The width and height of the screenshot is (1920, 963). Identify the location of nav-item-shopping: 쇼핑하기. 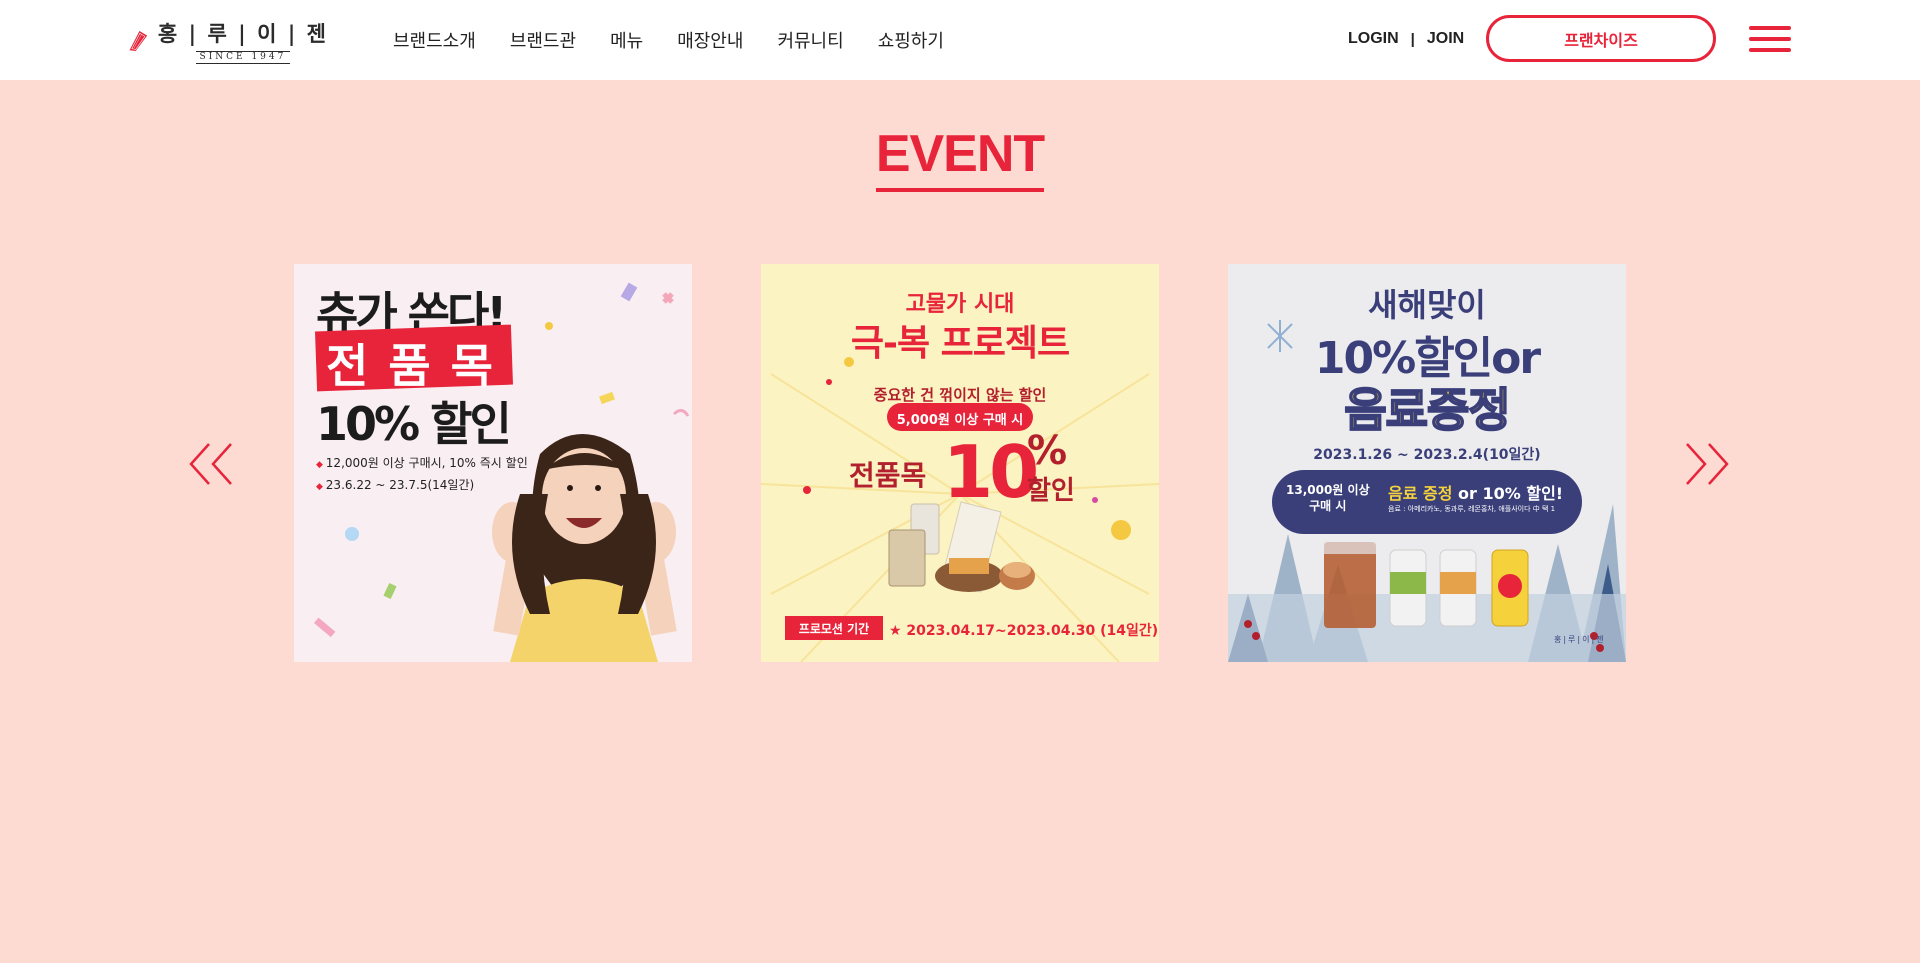
(911, 40).